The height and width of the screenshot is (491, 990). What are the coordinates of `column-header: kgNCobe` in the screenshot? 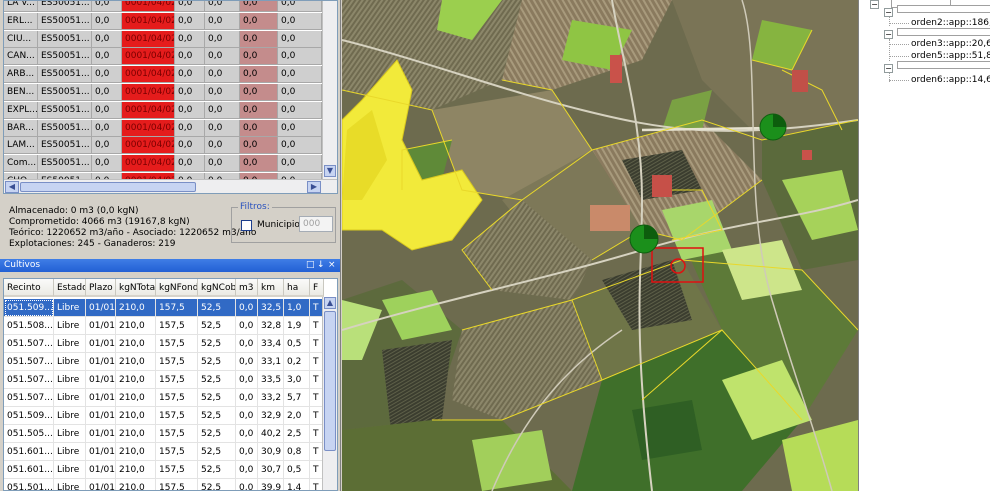 It's located at (217, 288).